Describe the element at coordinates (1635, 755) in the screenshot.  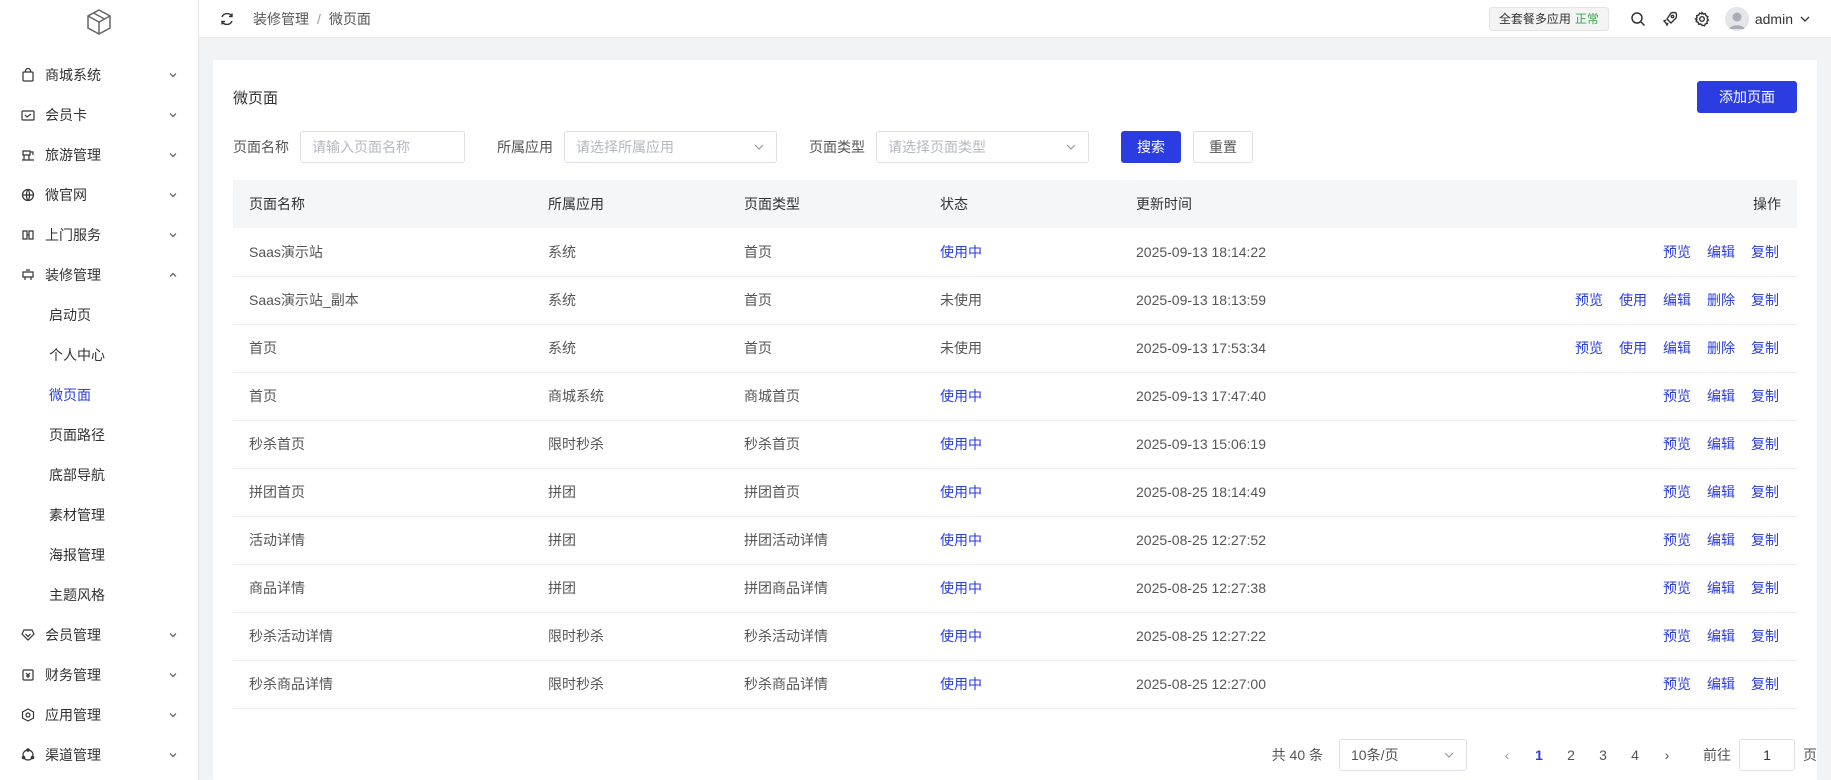
I see `page-number: 4` at that location.